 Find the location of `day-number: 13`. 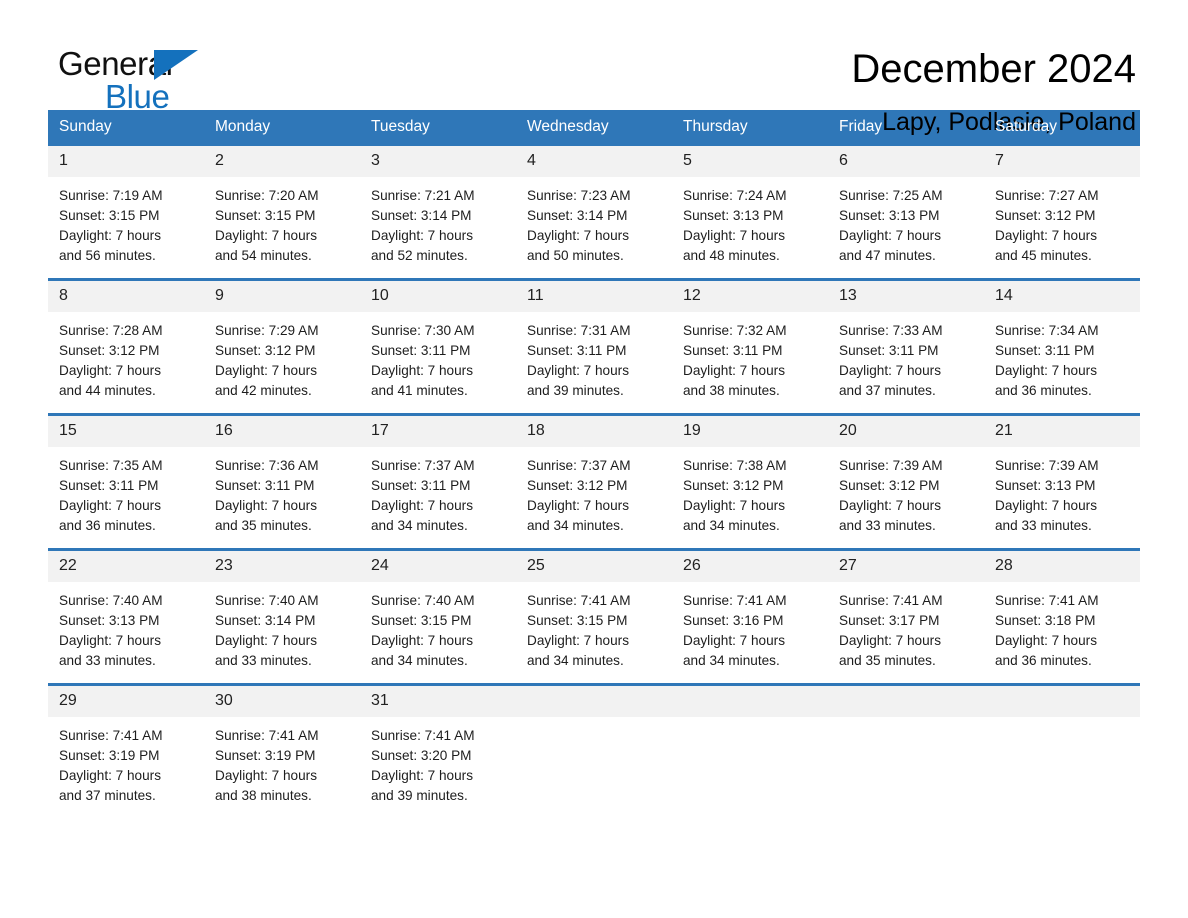

day-number: 13 is located at coordinates (906, 296).